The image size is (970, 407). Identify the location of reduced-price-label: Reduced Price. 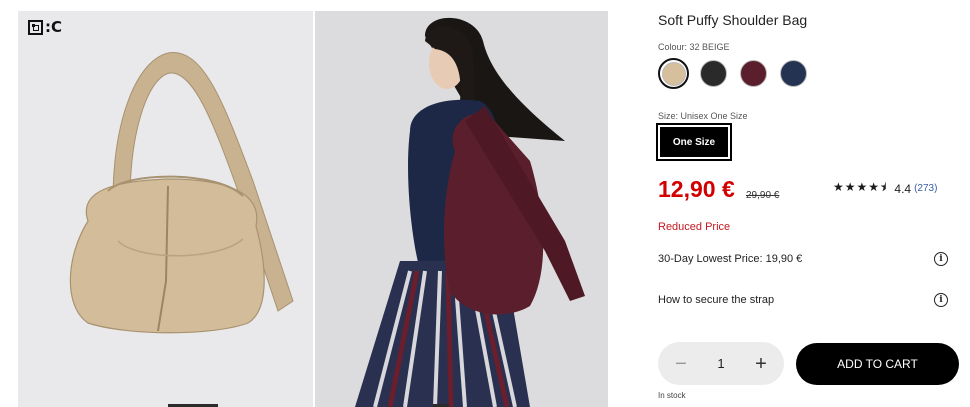
(694, 227).